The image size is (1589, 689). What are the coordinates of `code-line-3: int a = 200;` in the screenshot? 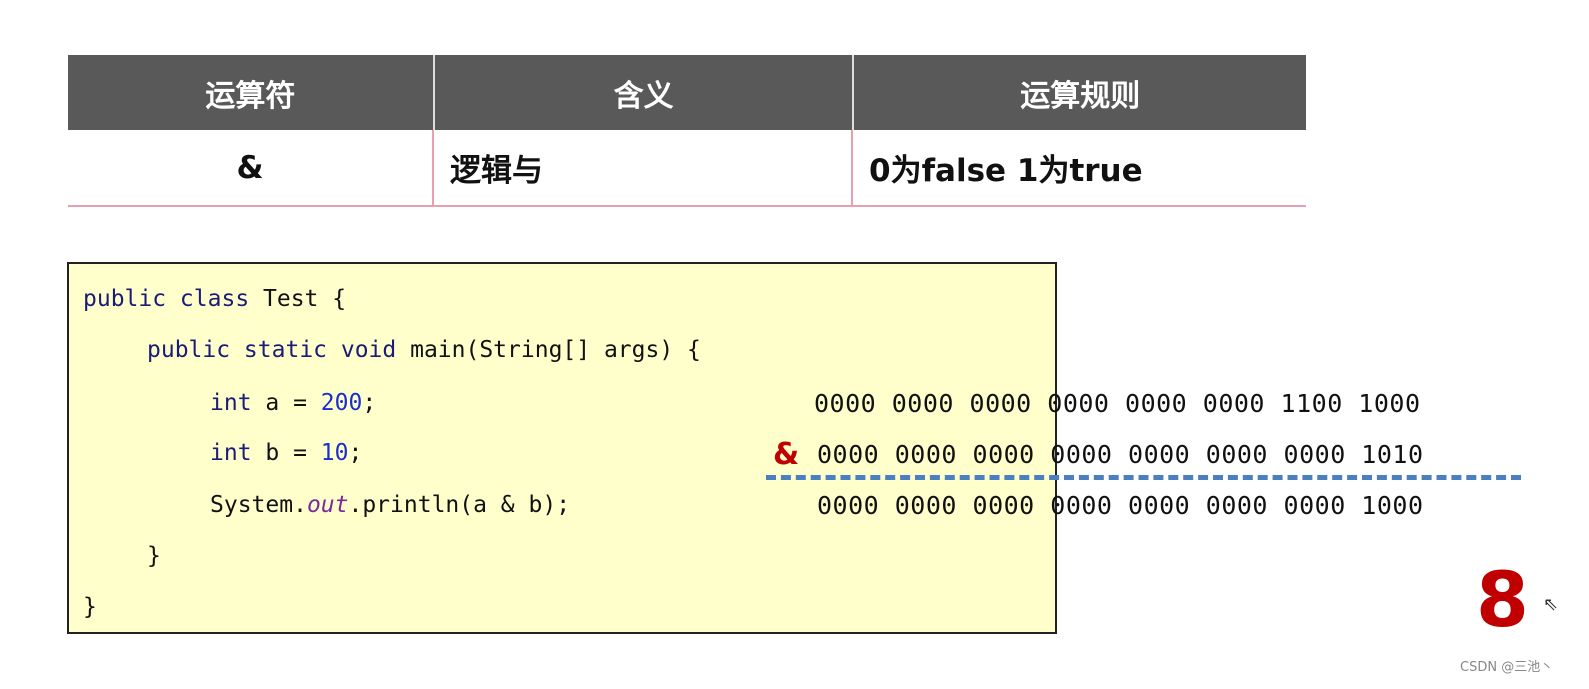 It's located at (293, 403).